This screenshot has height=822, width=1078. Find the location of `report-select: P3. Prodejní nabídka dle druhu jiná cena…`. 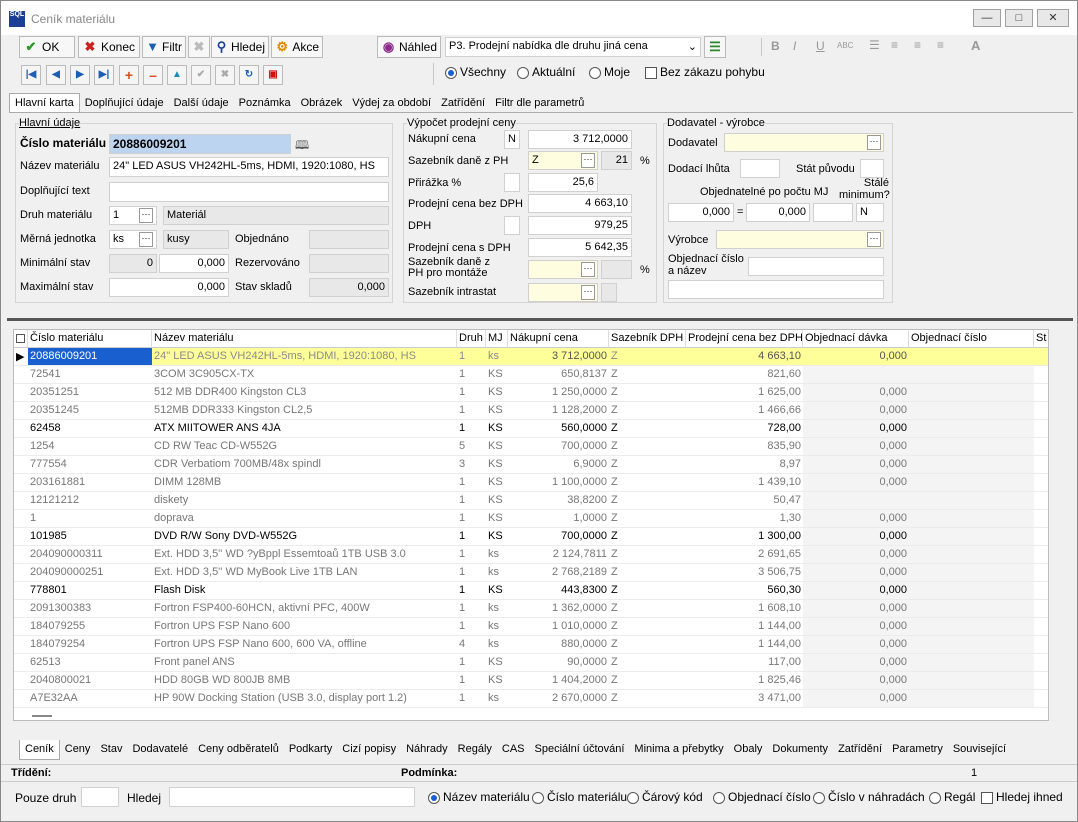

report-select: P3. Prodejní nabídka dle druhu jiná cena… is located at coordinates (573, 47).